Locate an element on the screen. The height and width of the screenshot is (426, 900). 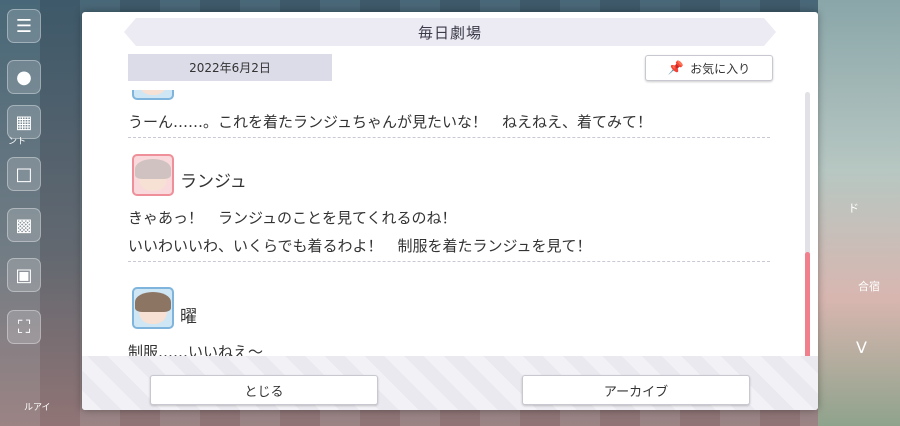
speaker-avatar-lanzhu is located at coordinates (153, 175).